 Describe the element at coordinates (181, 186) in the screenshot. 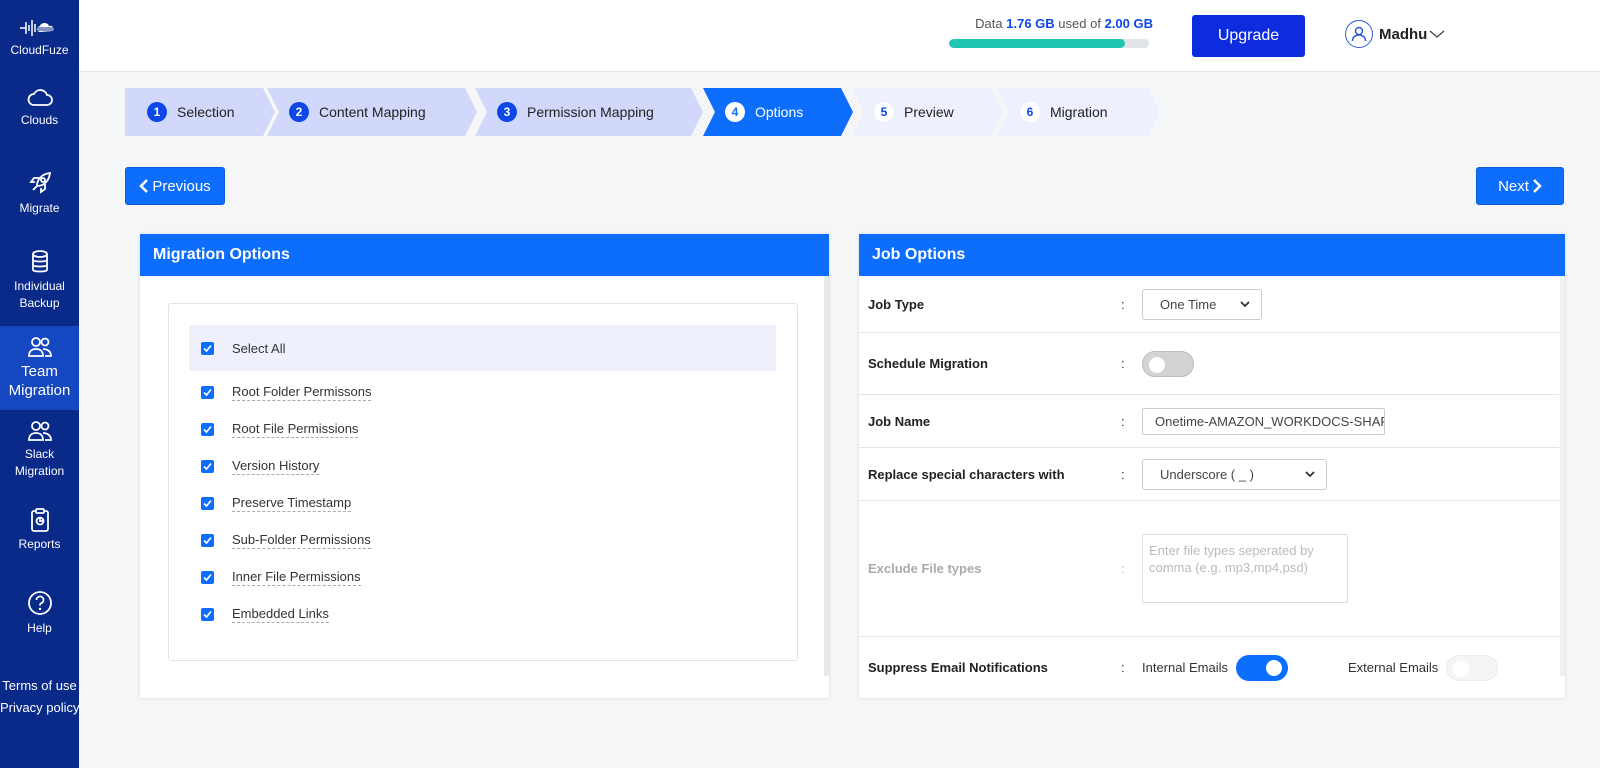

I see `previous-label: Previous` at that location.